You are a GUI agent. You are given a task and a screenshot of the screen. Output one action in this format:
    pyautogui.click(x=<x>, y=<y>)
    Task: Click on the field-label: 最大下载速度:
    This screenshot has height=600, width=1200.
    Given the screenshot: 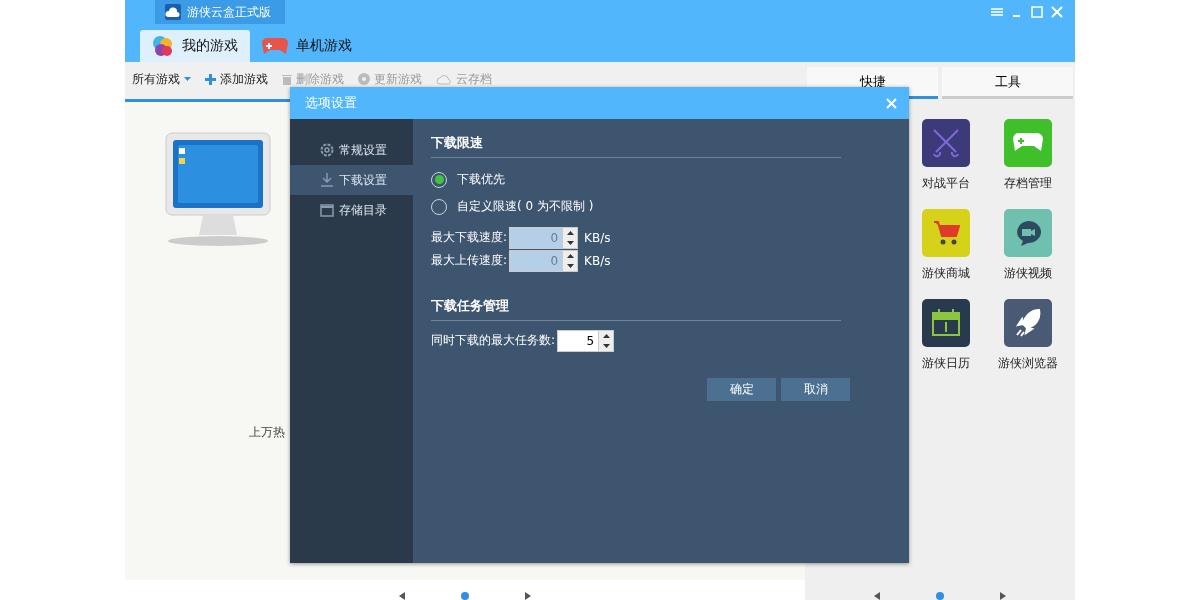 What is the action you would take?
    pyautogui.click(x=469, y=237)
    